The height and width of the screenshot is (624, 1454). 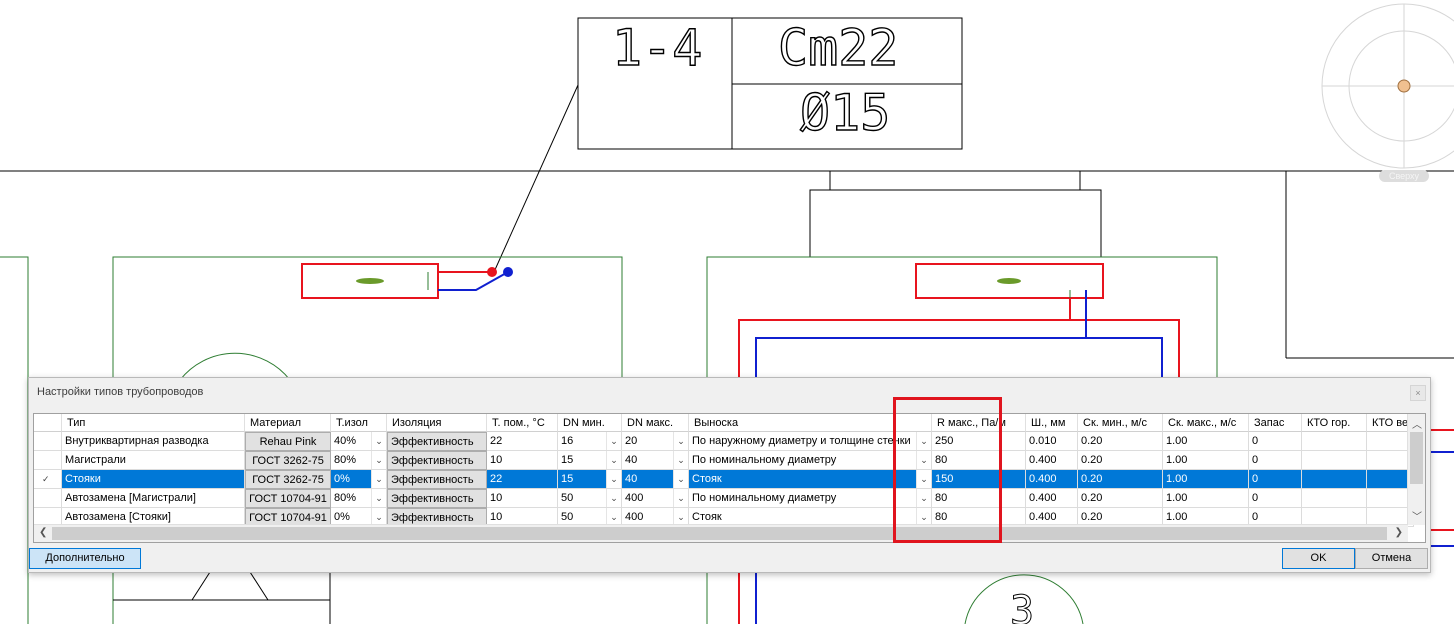 What do you see at coordinates (153, 423) in the screenshot?
I see `column-header-type: Тип` at bounding box center [153, 423].